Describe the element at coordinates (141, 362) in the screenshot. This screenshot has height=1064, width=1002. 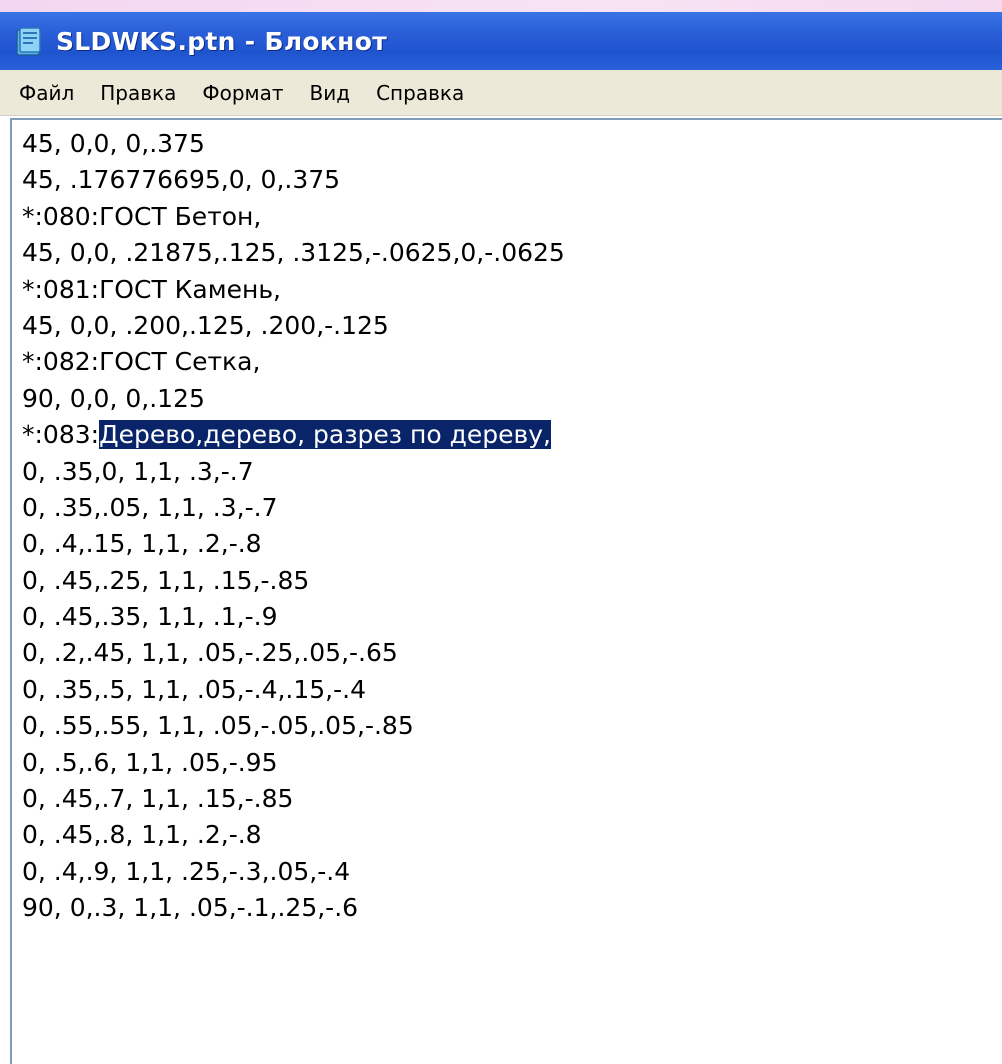
I see `text-line: *:082:ГОСТ Сетка,` at that location.